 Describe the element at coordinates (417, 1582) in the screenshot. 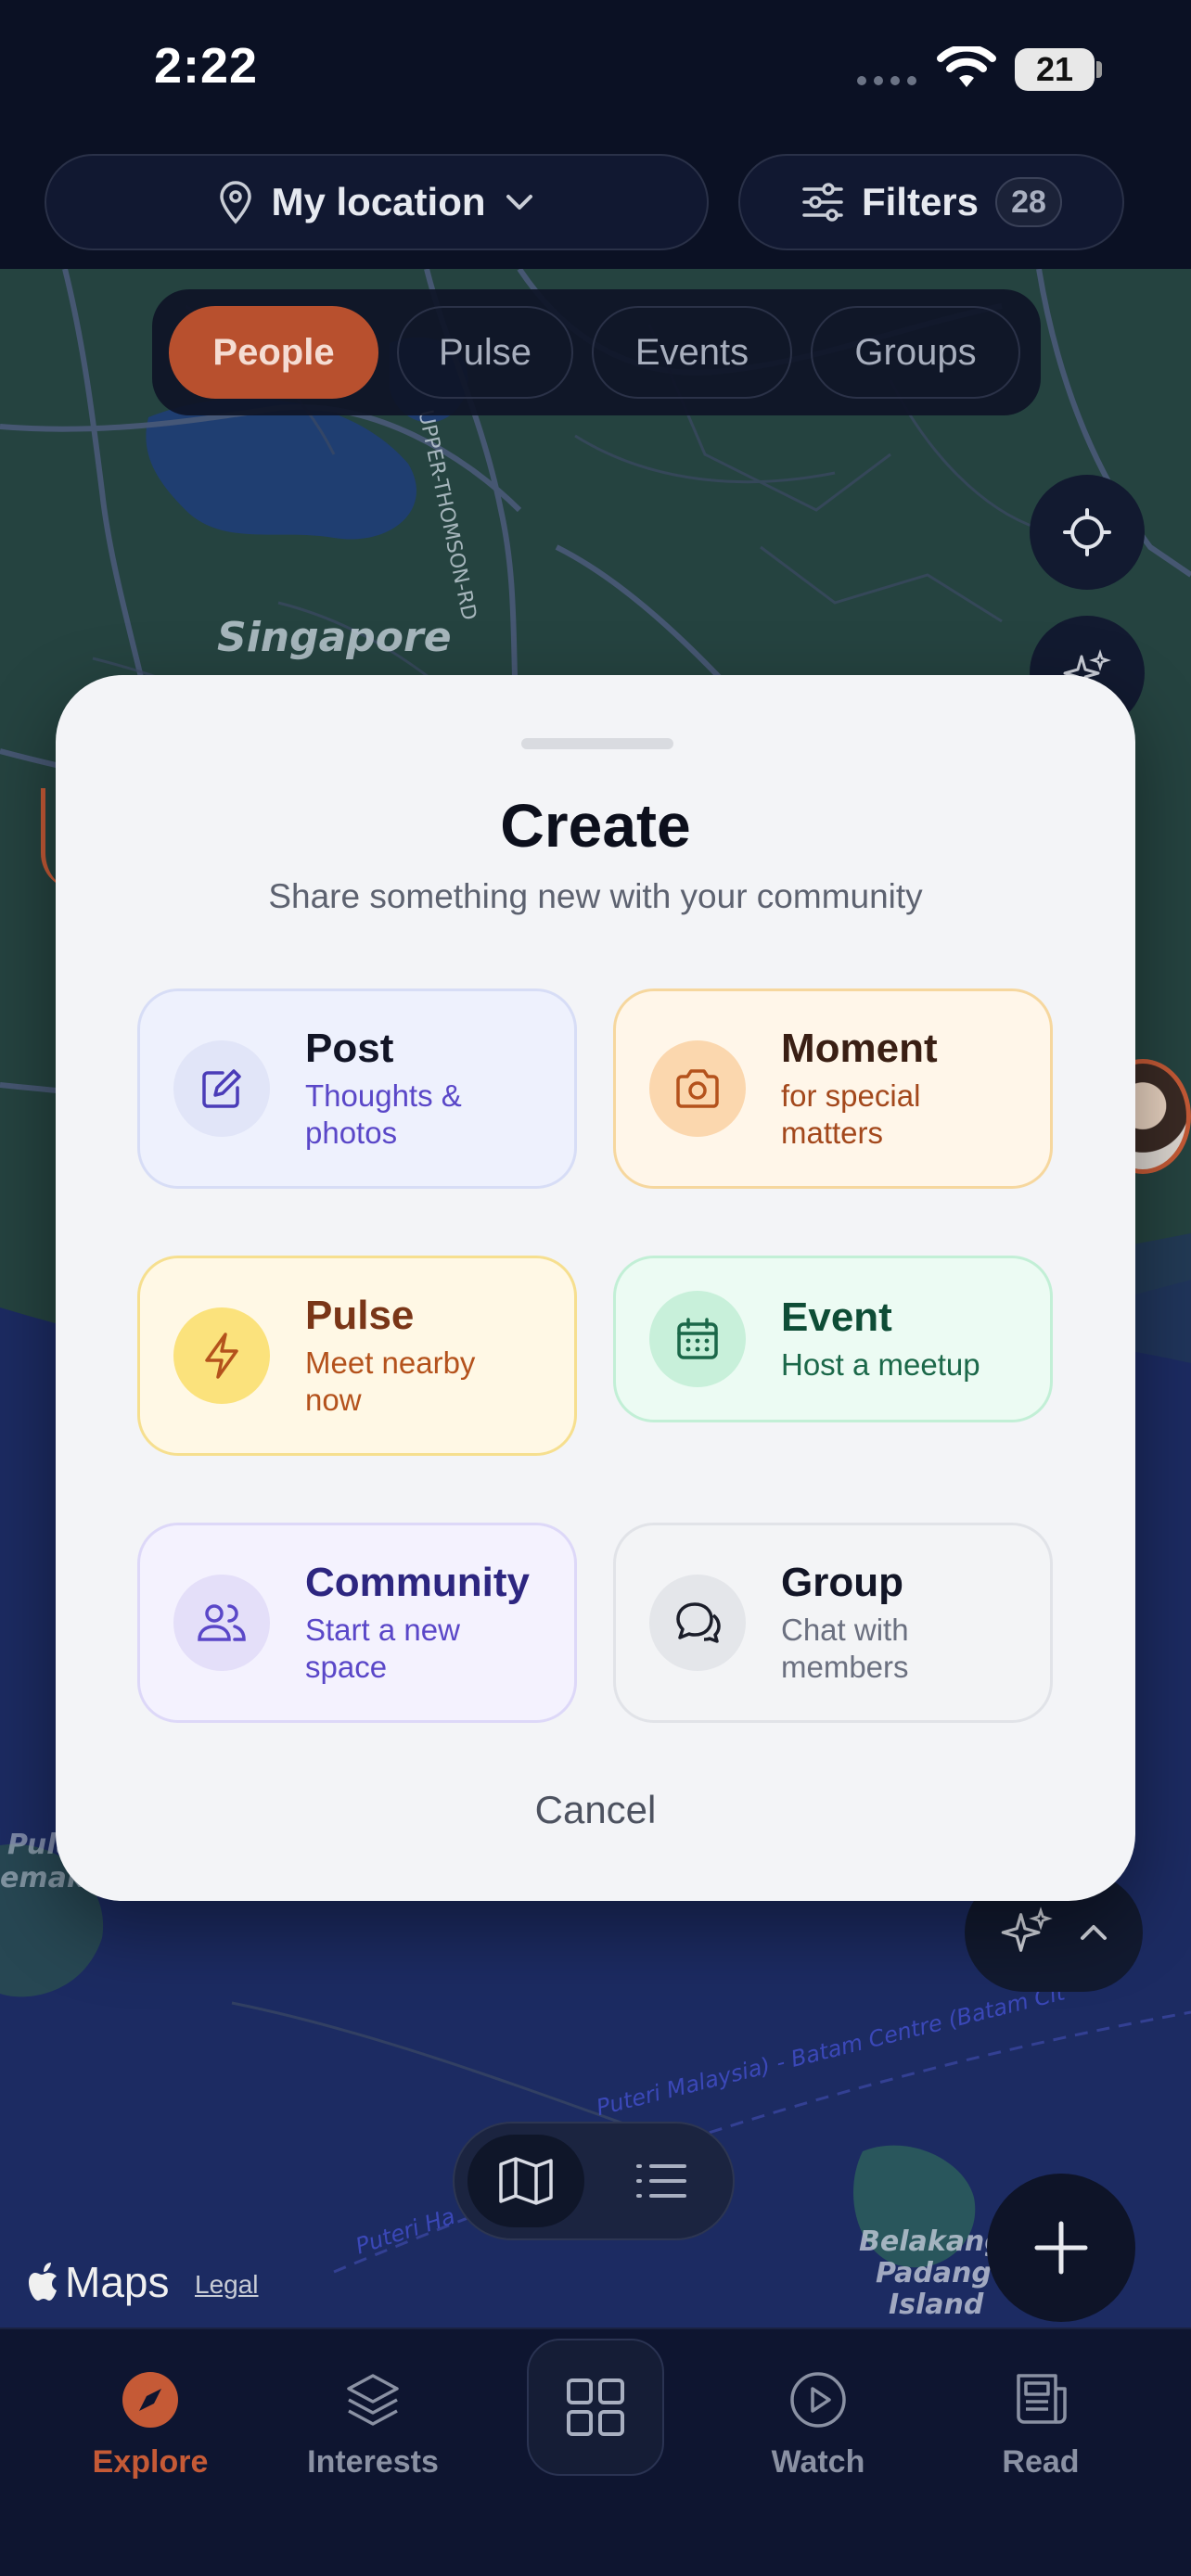

I see `card-title: Community` at that location.